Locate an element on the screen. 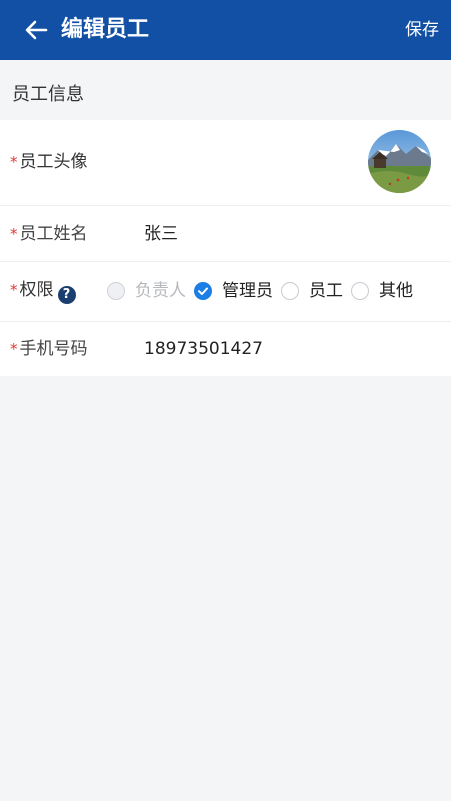 Image resolution: width=451 pixels, height=801 pixels. avatar-image is located at coordinates (399, 161).